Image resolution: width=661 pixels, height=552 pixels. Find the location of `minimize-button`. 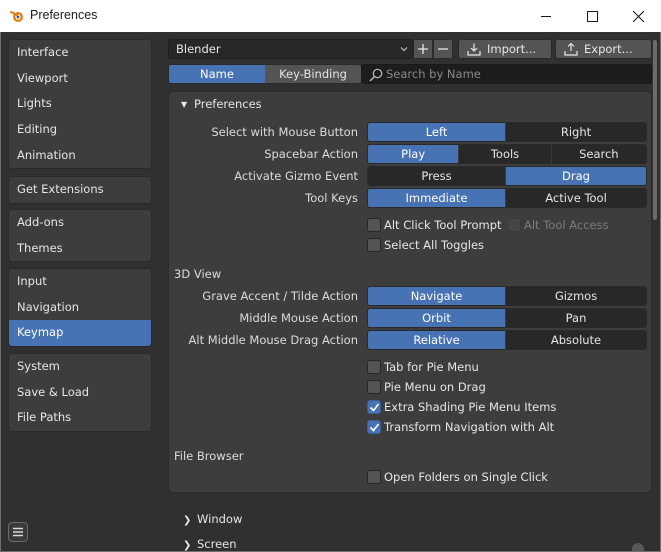

minimize-button is located at coordinates (546, 16).